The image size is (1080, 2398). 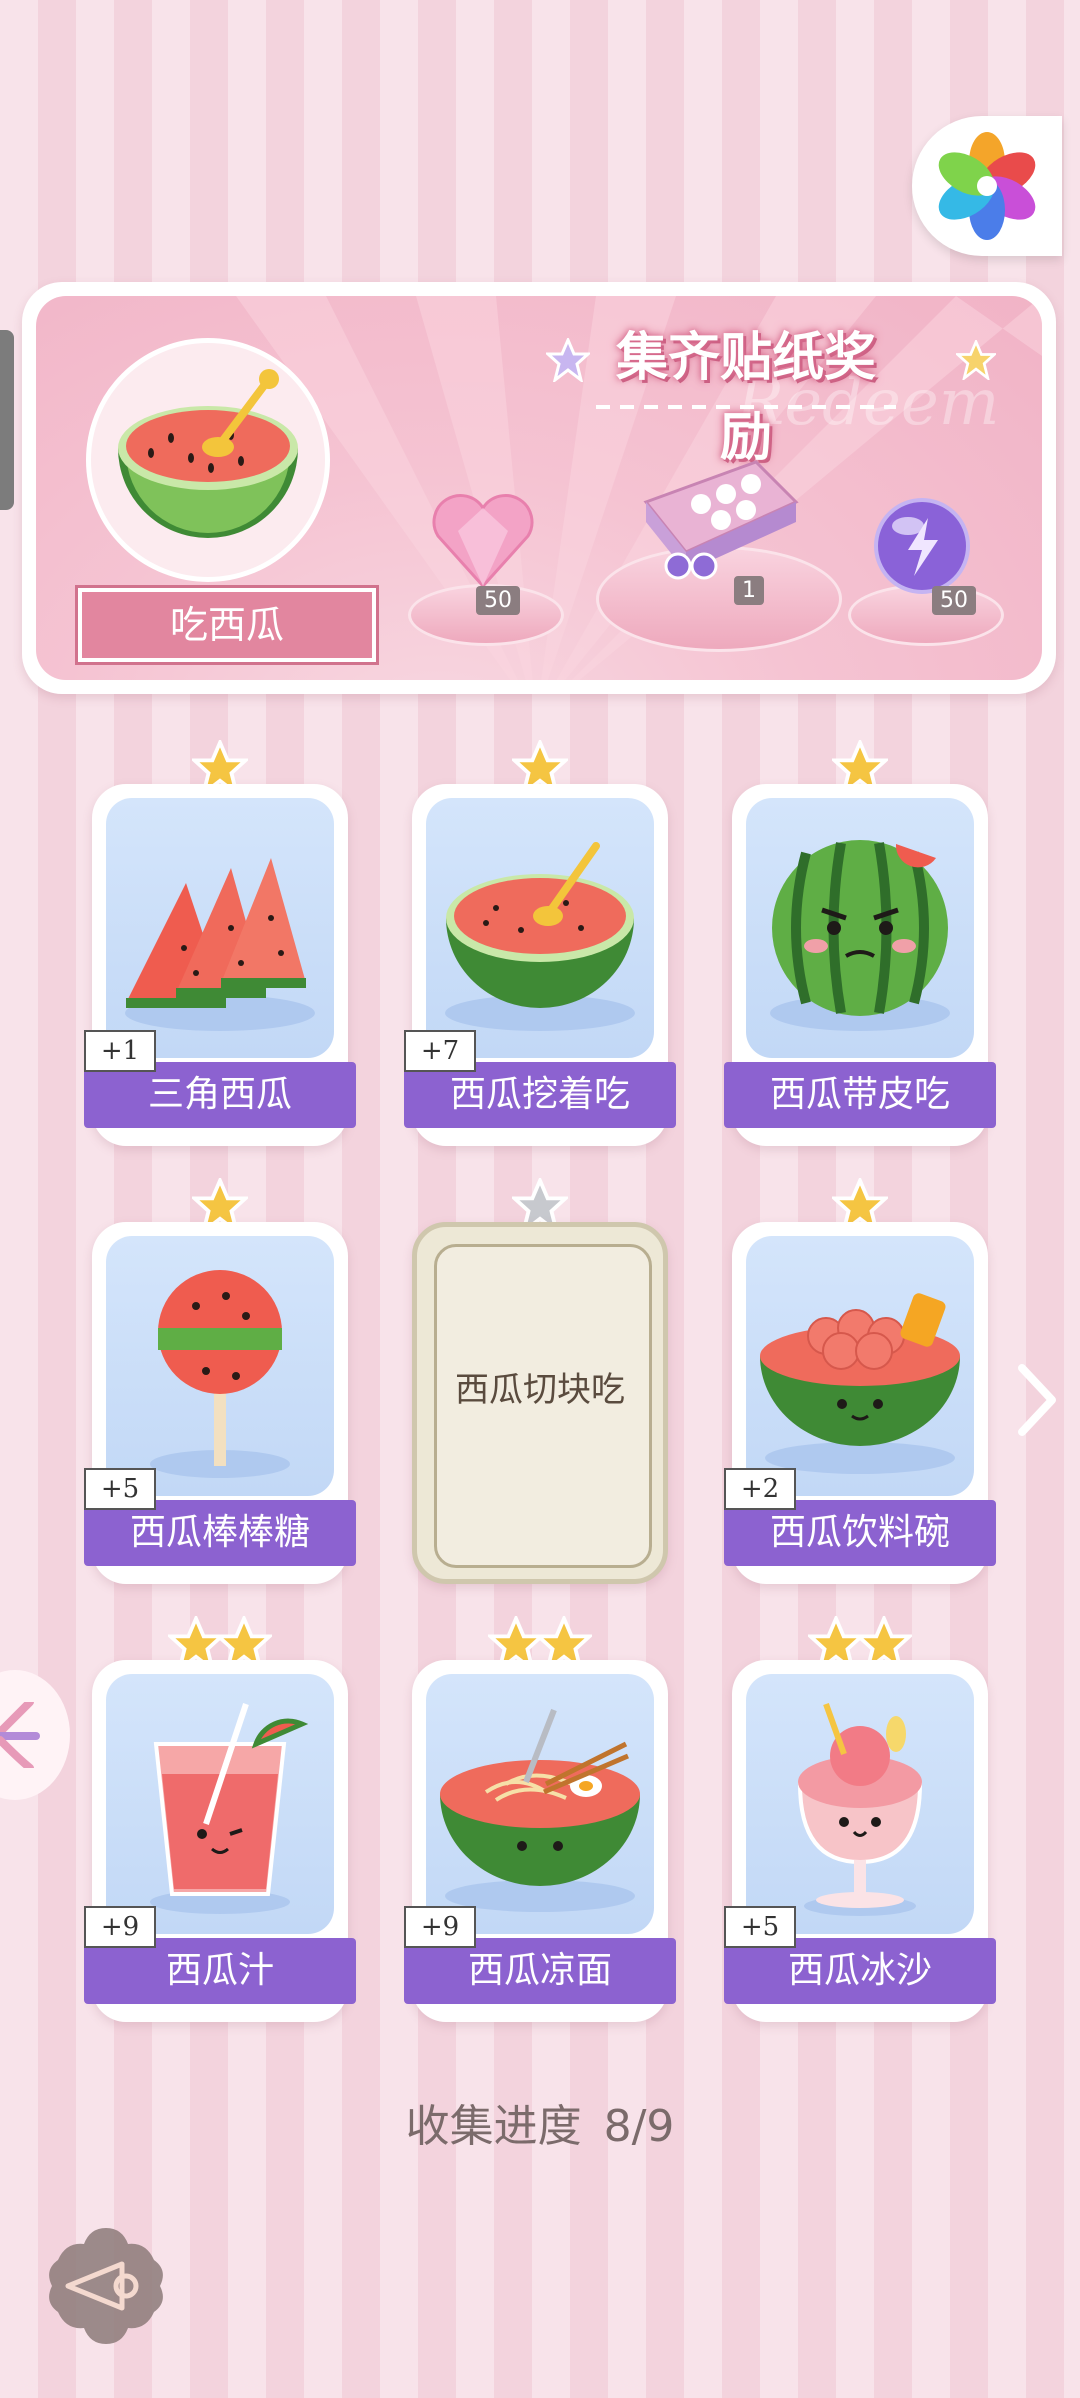 I want to click on card-count: +1, so click(x=120, y=1051).